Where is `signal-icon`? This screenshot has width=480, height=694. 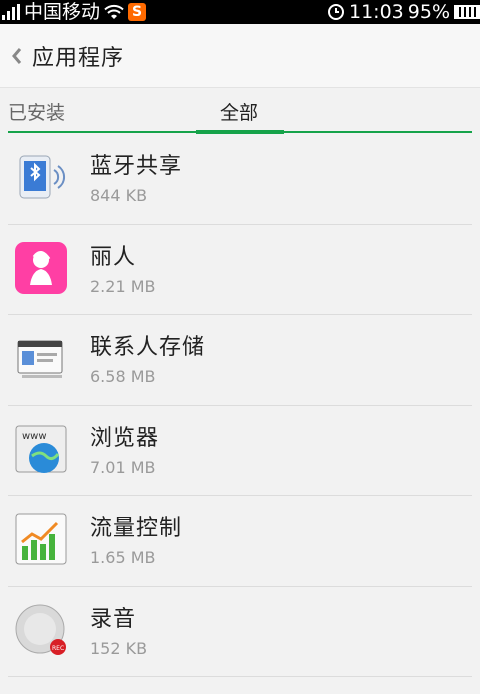 signal-icon is located at coordinates (11, 12).